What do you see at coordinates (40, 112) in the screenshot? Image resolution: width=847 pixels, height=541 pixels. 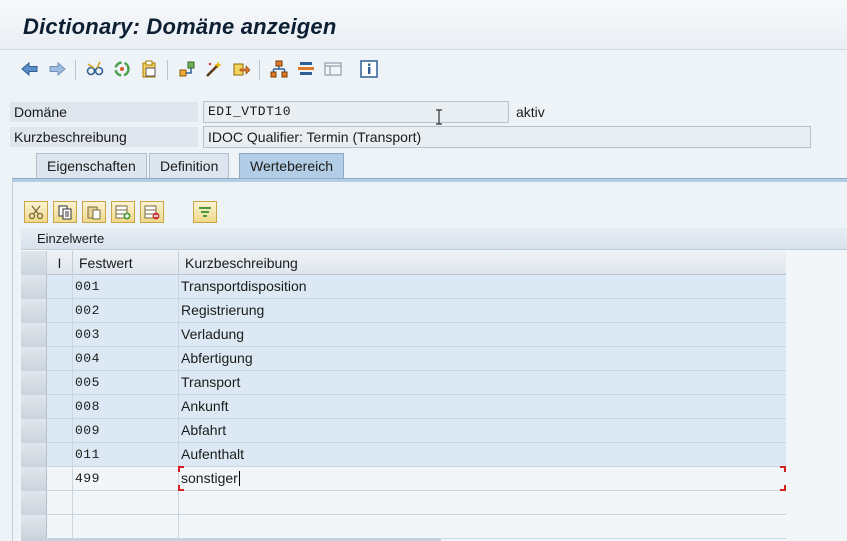 I see `domain-label: Domäne` at bounding box center [40, 112].